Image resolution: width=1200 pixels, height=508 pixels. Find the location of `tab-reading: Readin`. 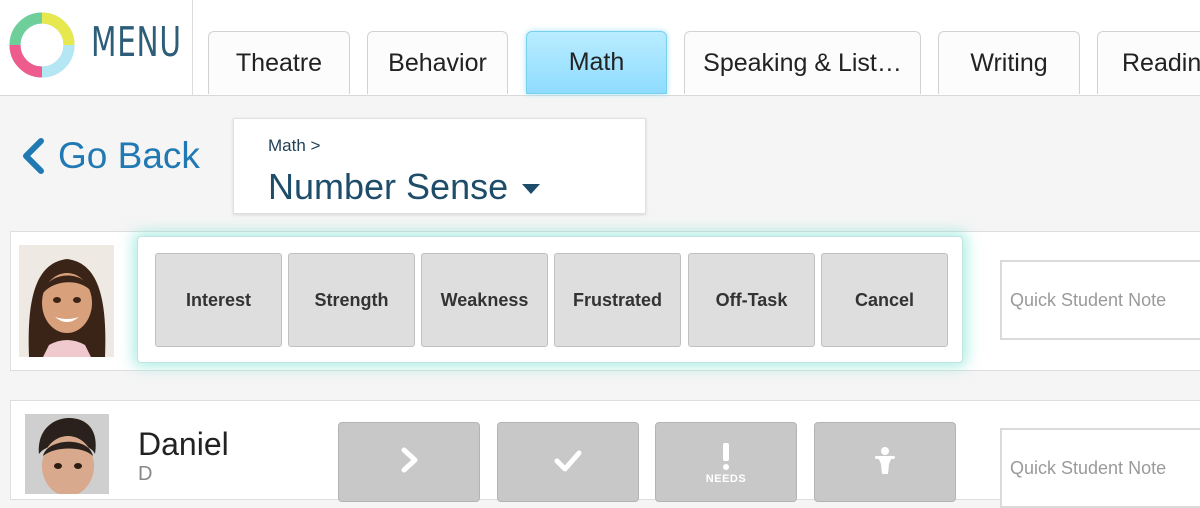

tab-reading: Readin is located at coordinates (1148, 62).